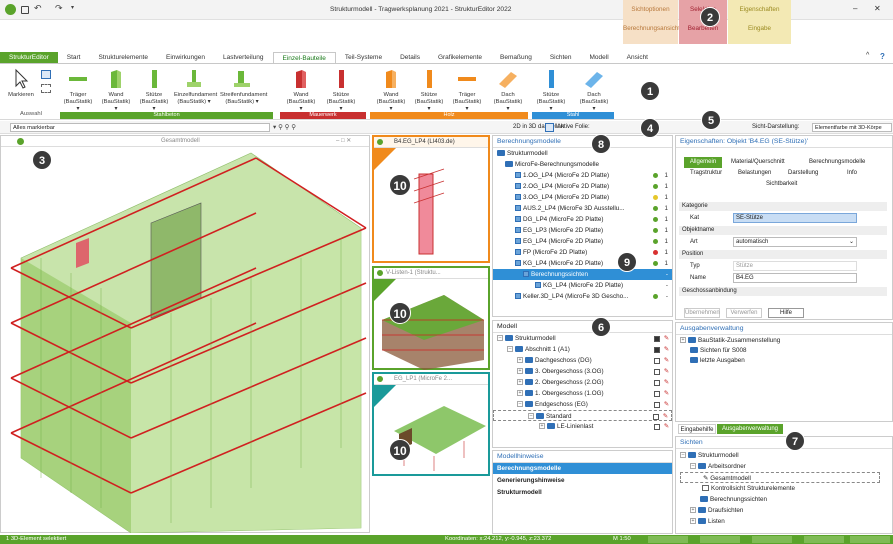  What do you see at coordinates (467, 90) in the screenshot?
I see `holz-traeger-button: Träger (BauStatik) ▾` at bounding box center [467, 90].